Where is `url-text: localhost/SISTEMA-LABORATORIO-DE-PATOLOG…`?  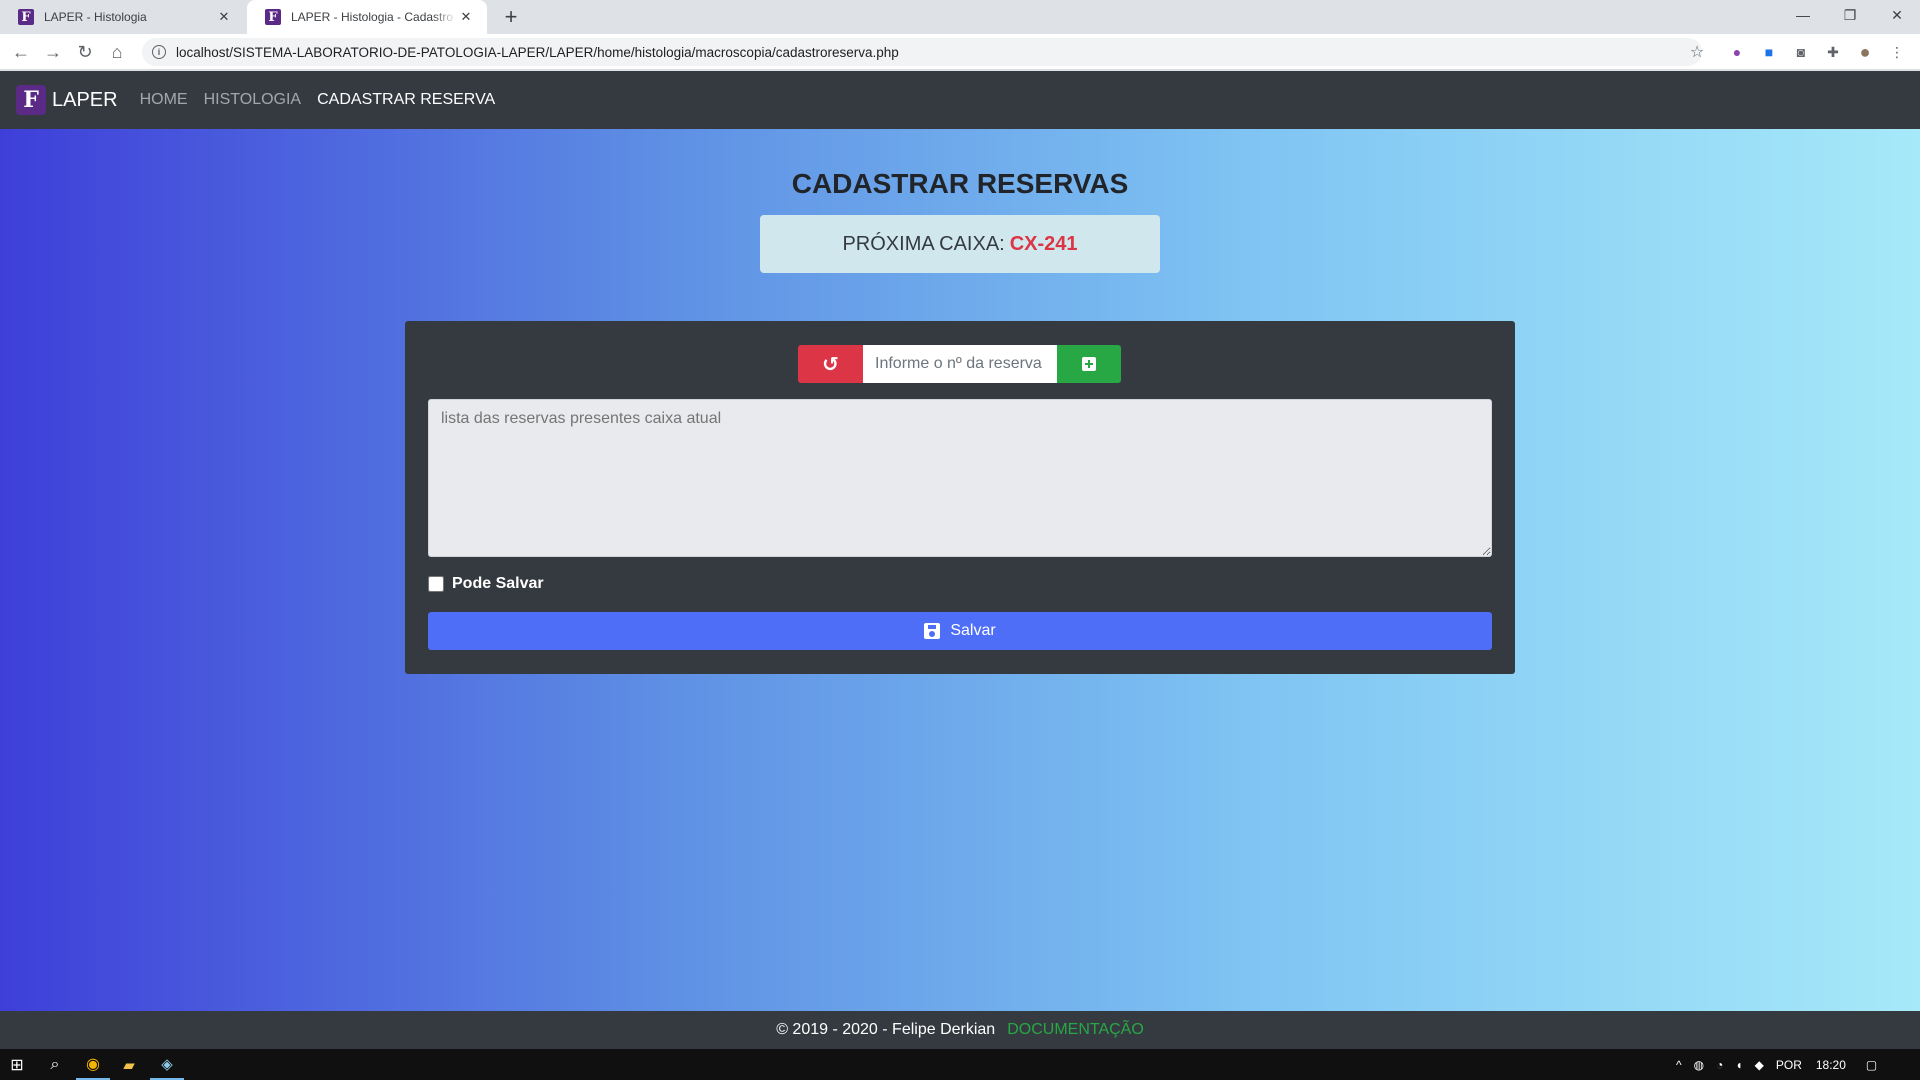
url-text: localhost/SISTEMA-LABORATORIO-DE-PATOLOG… is located at coordinates (537, 52).